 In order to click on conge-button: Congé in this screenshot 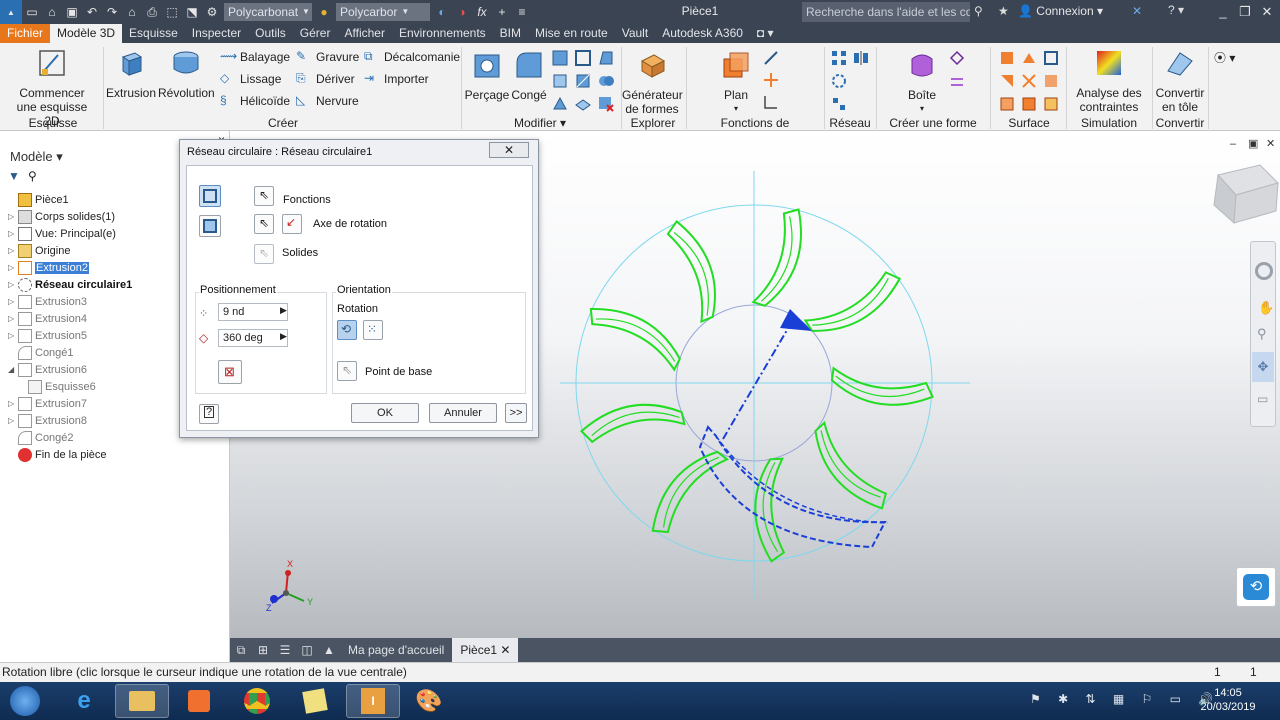, I will do `click(529, 75)`.